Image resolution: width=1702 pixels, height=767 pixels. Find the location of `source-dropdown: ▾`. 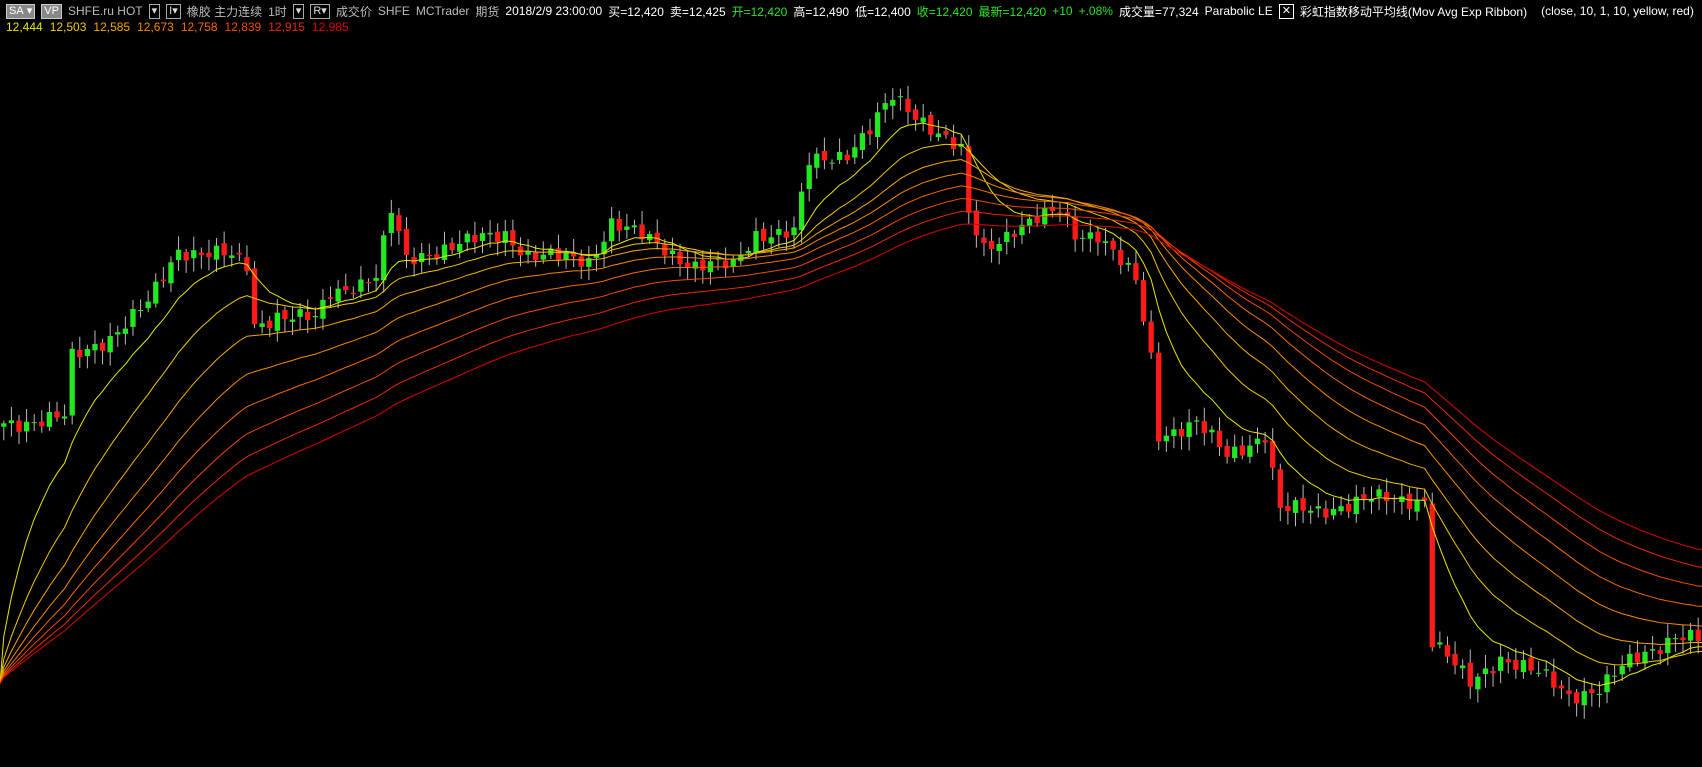

source-dropdown: ▾ is located at coordinates (154, 11).